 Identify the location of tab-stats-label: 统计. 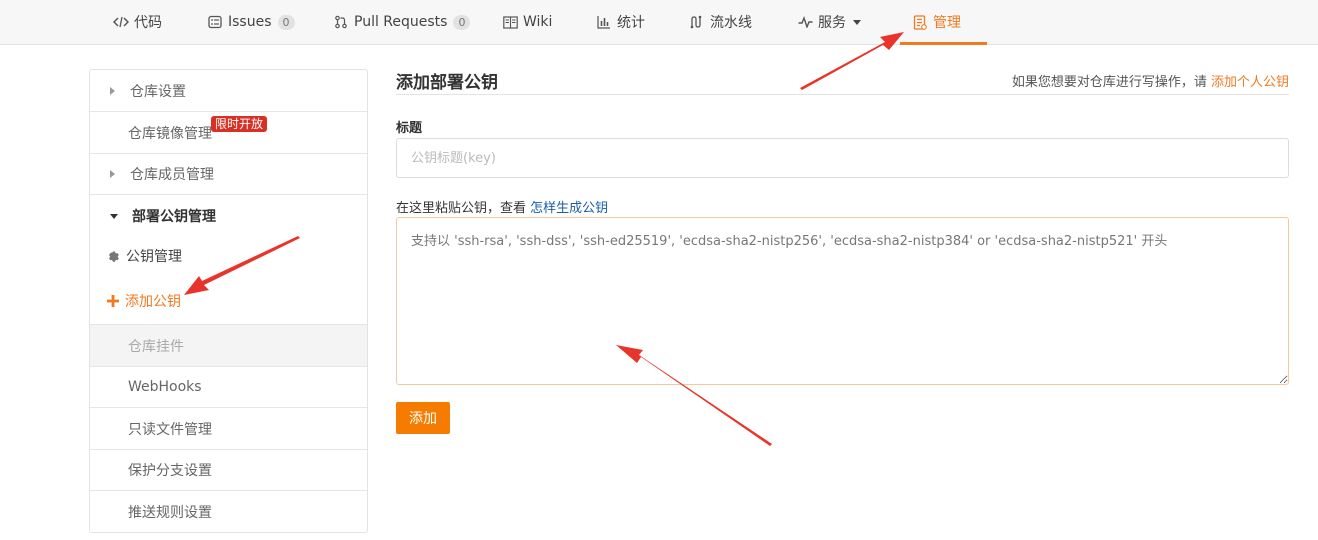
(631, 23).